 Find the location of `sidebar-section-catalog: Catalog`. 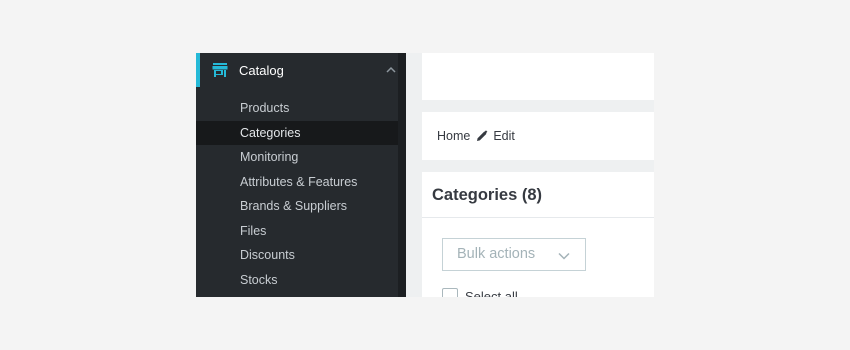

sidebar-section-catalog: Catalog is located at coordinates (301, 70).